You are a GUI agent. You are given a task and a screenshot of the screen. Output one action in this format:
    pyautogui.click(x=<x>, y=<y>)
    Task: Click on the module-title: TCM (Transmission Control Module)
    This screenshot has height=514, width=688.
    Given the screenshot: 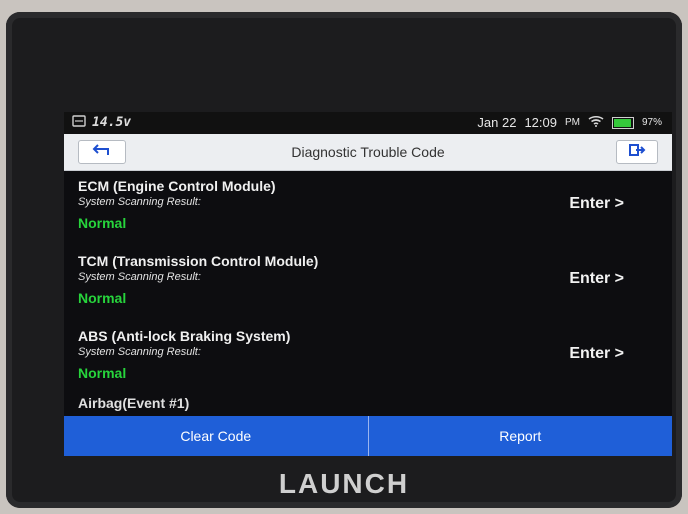 What is the action you would take?
    pyautogui.click(x=198, y=261)
    